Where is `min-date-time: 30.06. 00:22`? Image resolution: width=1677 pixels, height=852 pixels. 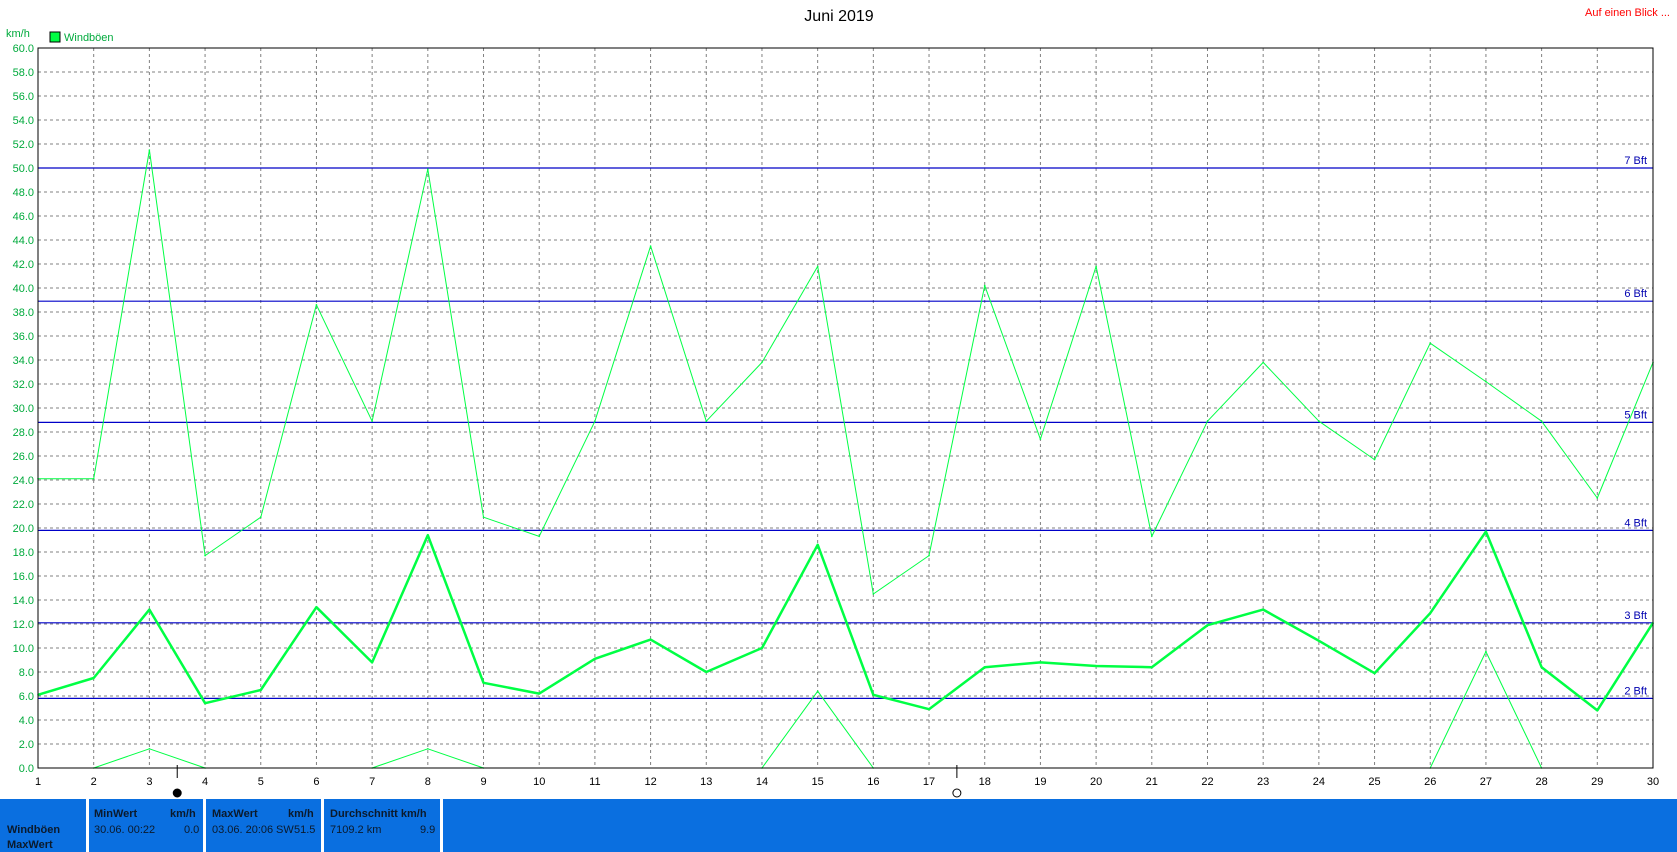
min-date-time: 30.06. 00:22 is located at coordinates (125, 830).